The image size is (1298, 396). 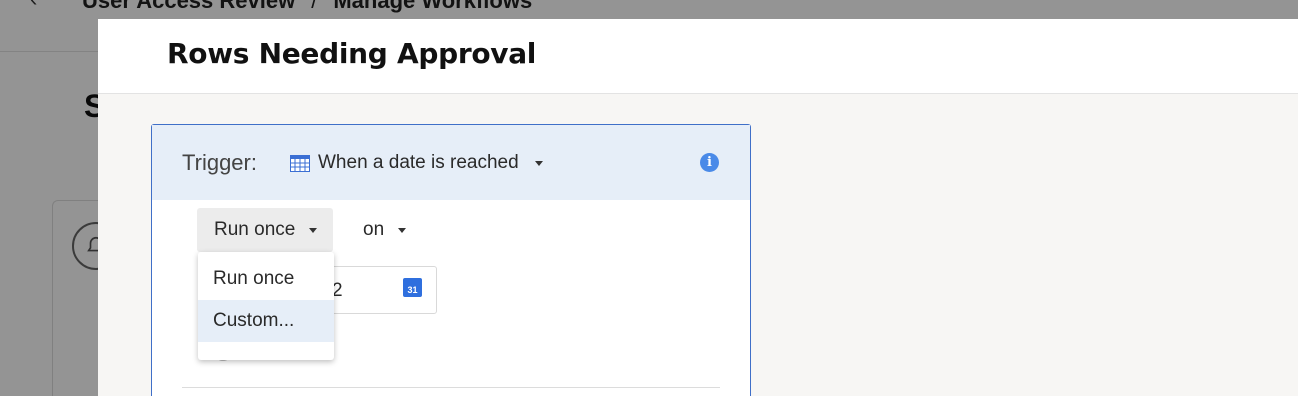 I want to click on trigger-card-header: Trigger: When a date is reached i, so click(x=451, y=162).